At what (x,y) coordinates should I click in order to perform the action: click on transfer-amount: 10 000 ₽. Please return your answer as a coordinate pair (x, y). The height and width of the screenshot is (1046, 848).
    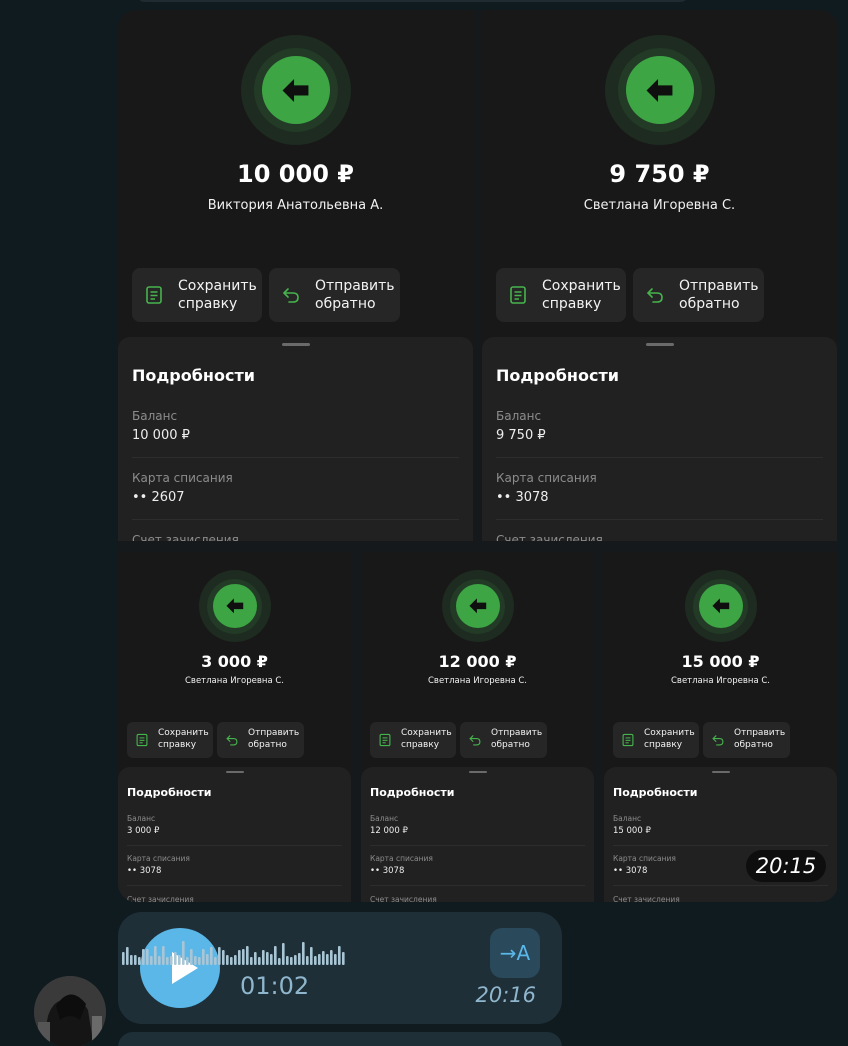
    Looking at the image, I should click on (295, 174).